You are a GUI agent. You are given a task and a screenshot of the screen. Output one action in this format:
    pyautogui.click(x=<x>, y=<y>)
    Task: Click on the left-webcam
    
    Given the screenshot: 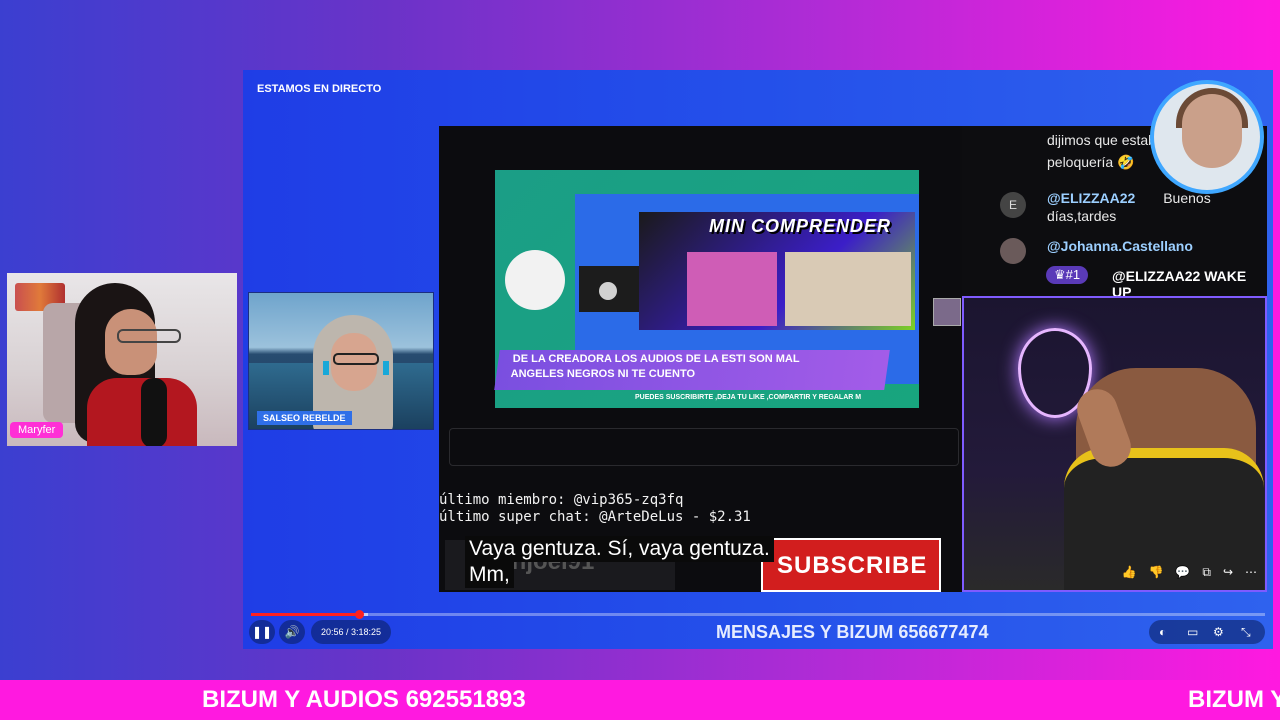 What is the action you would take?
    pyautogui.click(x=122, y=359)
    